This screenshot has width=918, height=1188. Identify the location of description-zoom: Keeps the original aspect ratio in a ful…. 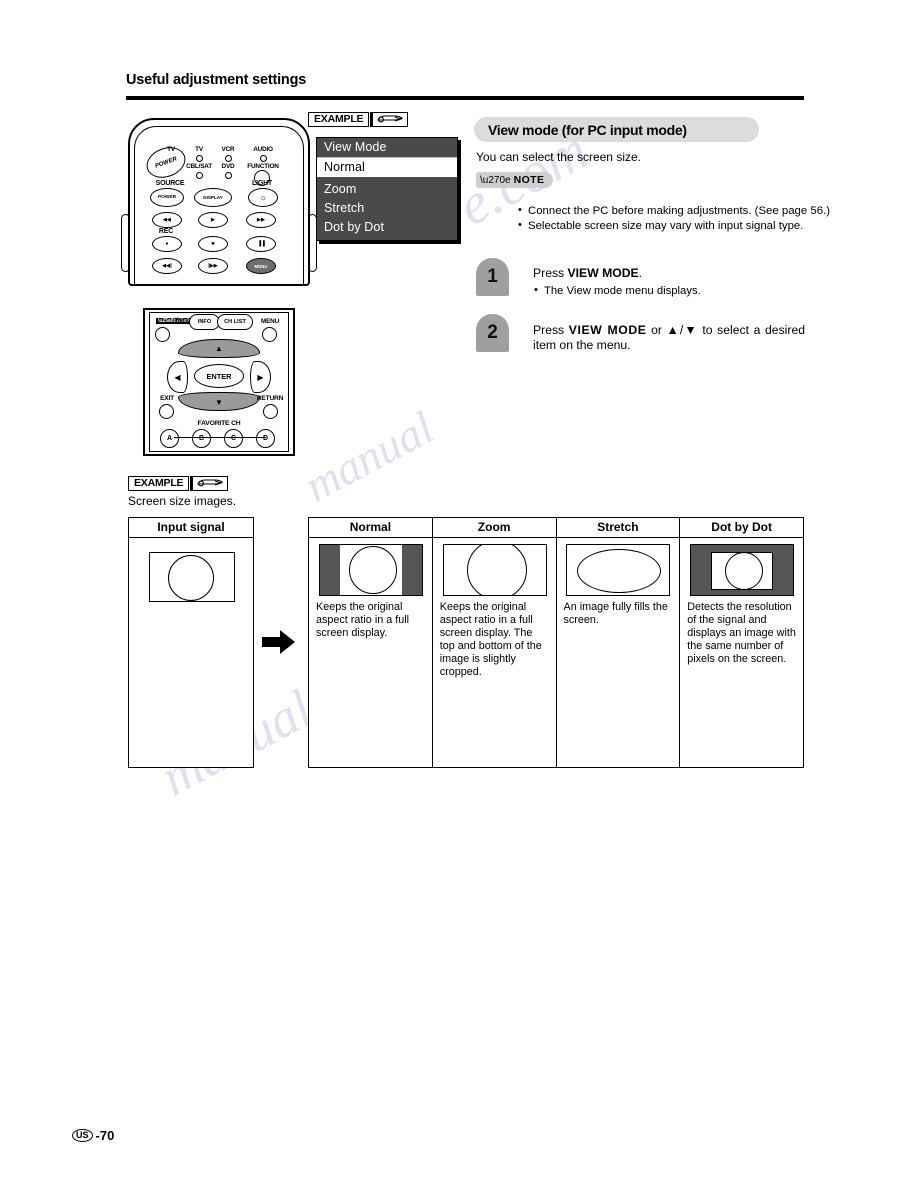
(490, 639).